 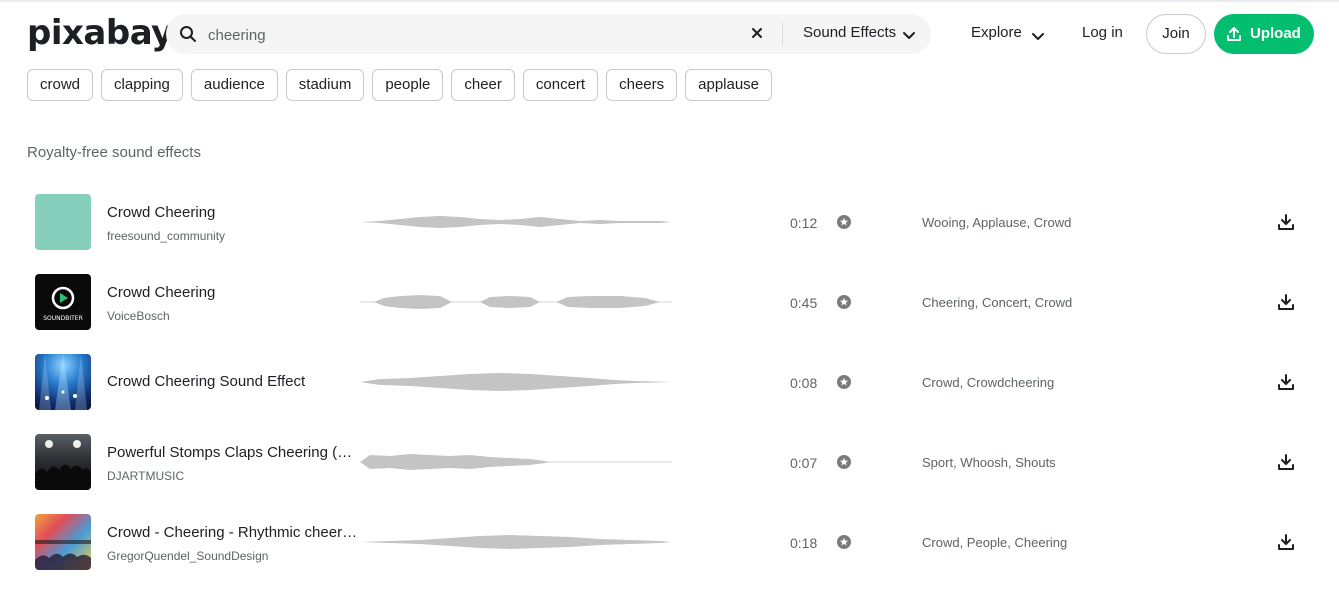 What do you see at coordinates (804, 383) in the screenshot?
I see `track-duration: 0:08` at bounding box center [804, 383].